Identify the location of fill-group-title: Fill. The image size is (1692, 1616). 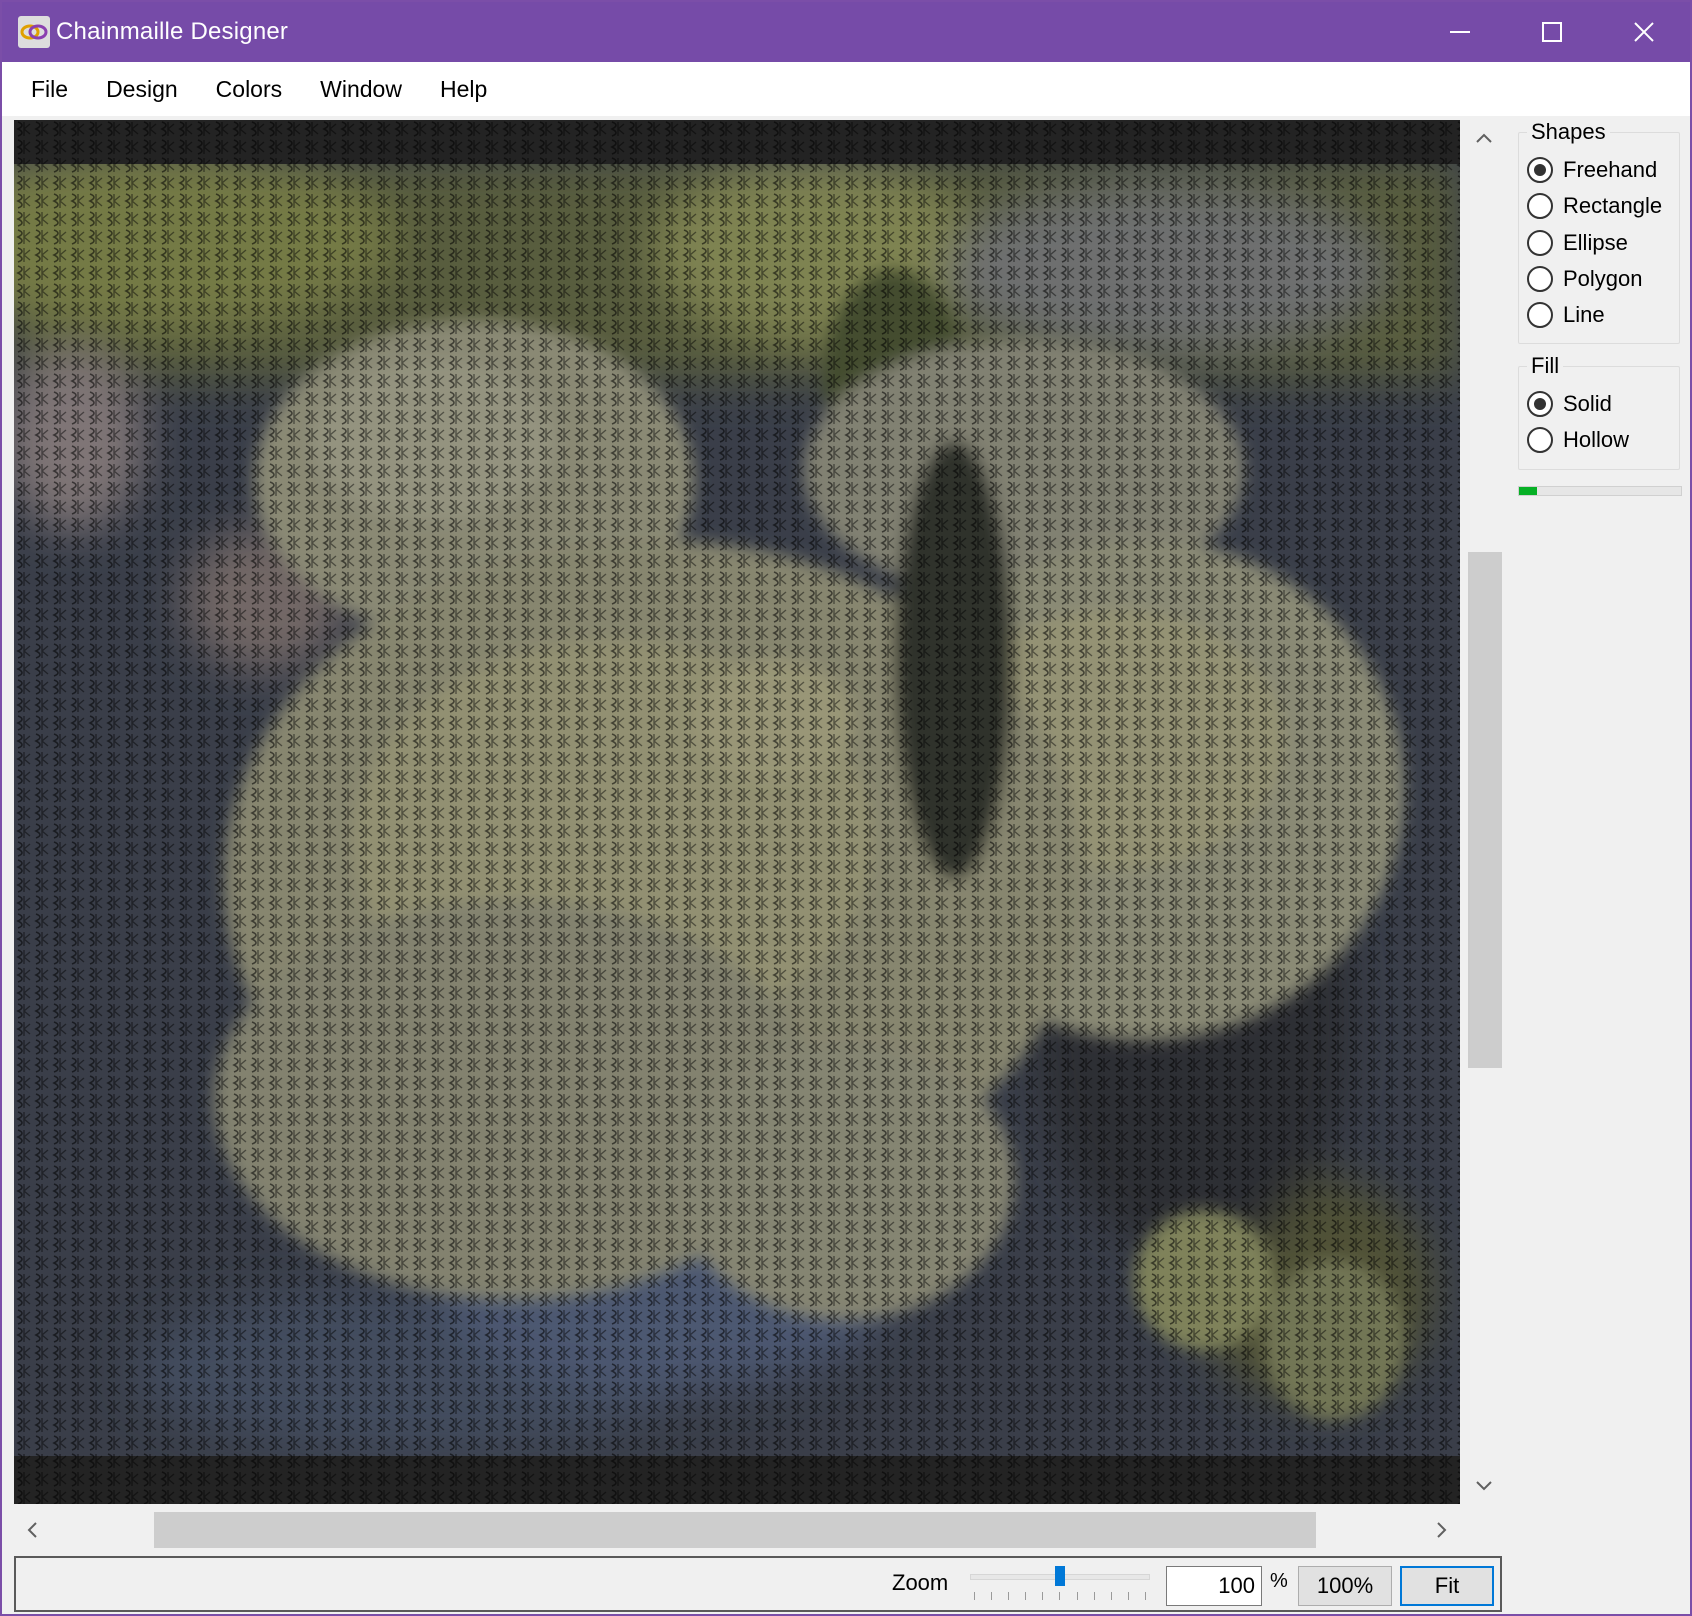
(1545, 366).